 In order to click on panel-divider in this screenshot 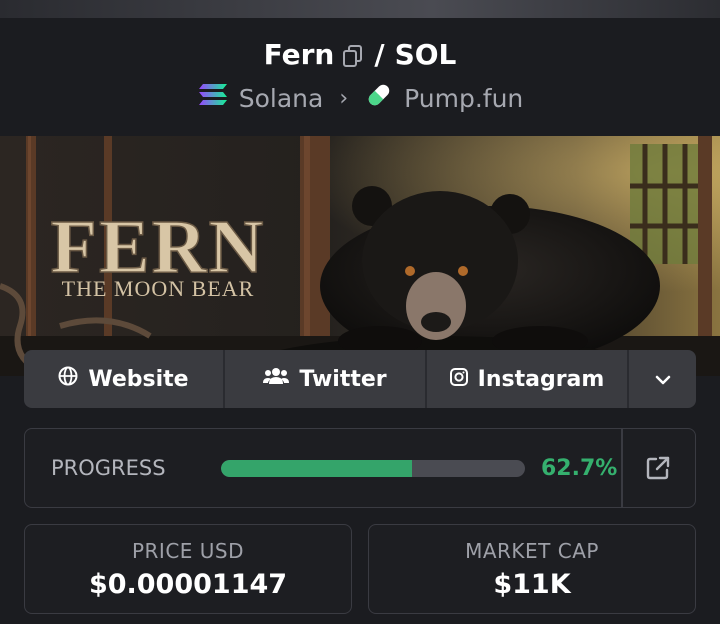, I will do `click(622, 468)`.